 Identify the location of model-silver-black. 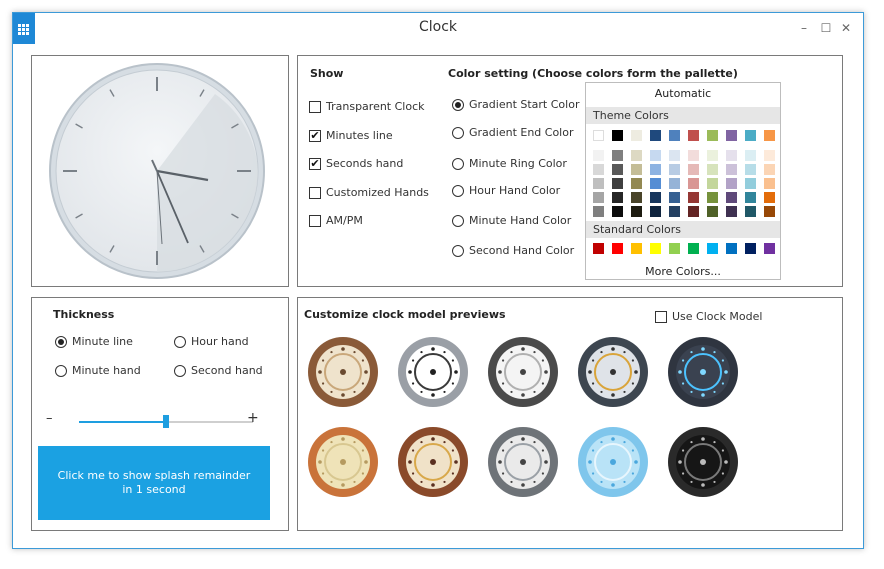
(433, 372).